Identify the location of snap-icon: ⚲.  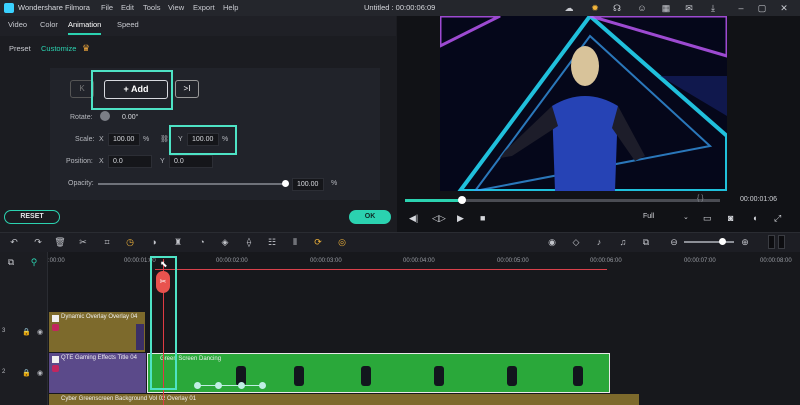
(34, 262).